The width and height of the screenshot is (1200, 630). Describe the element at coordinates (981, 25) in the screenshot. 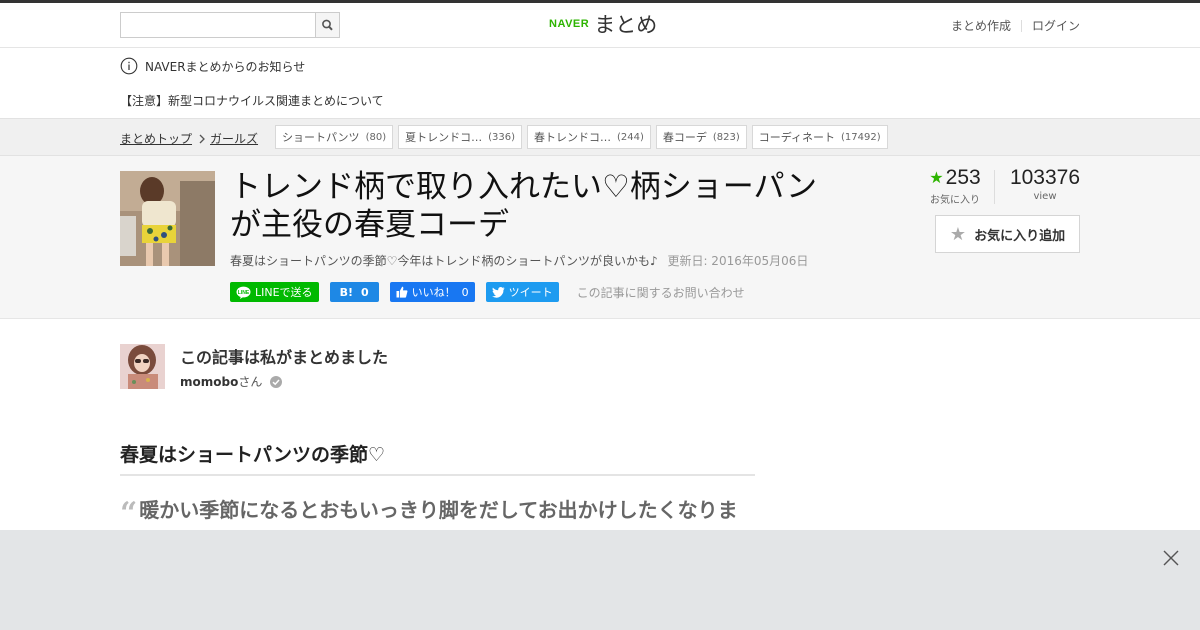

I see `create-matome-link: まとめ作成` at that location.